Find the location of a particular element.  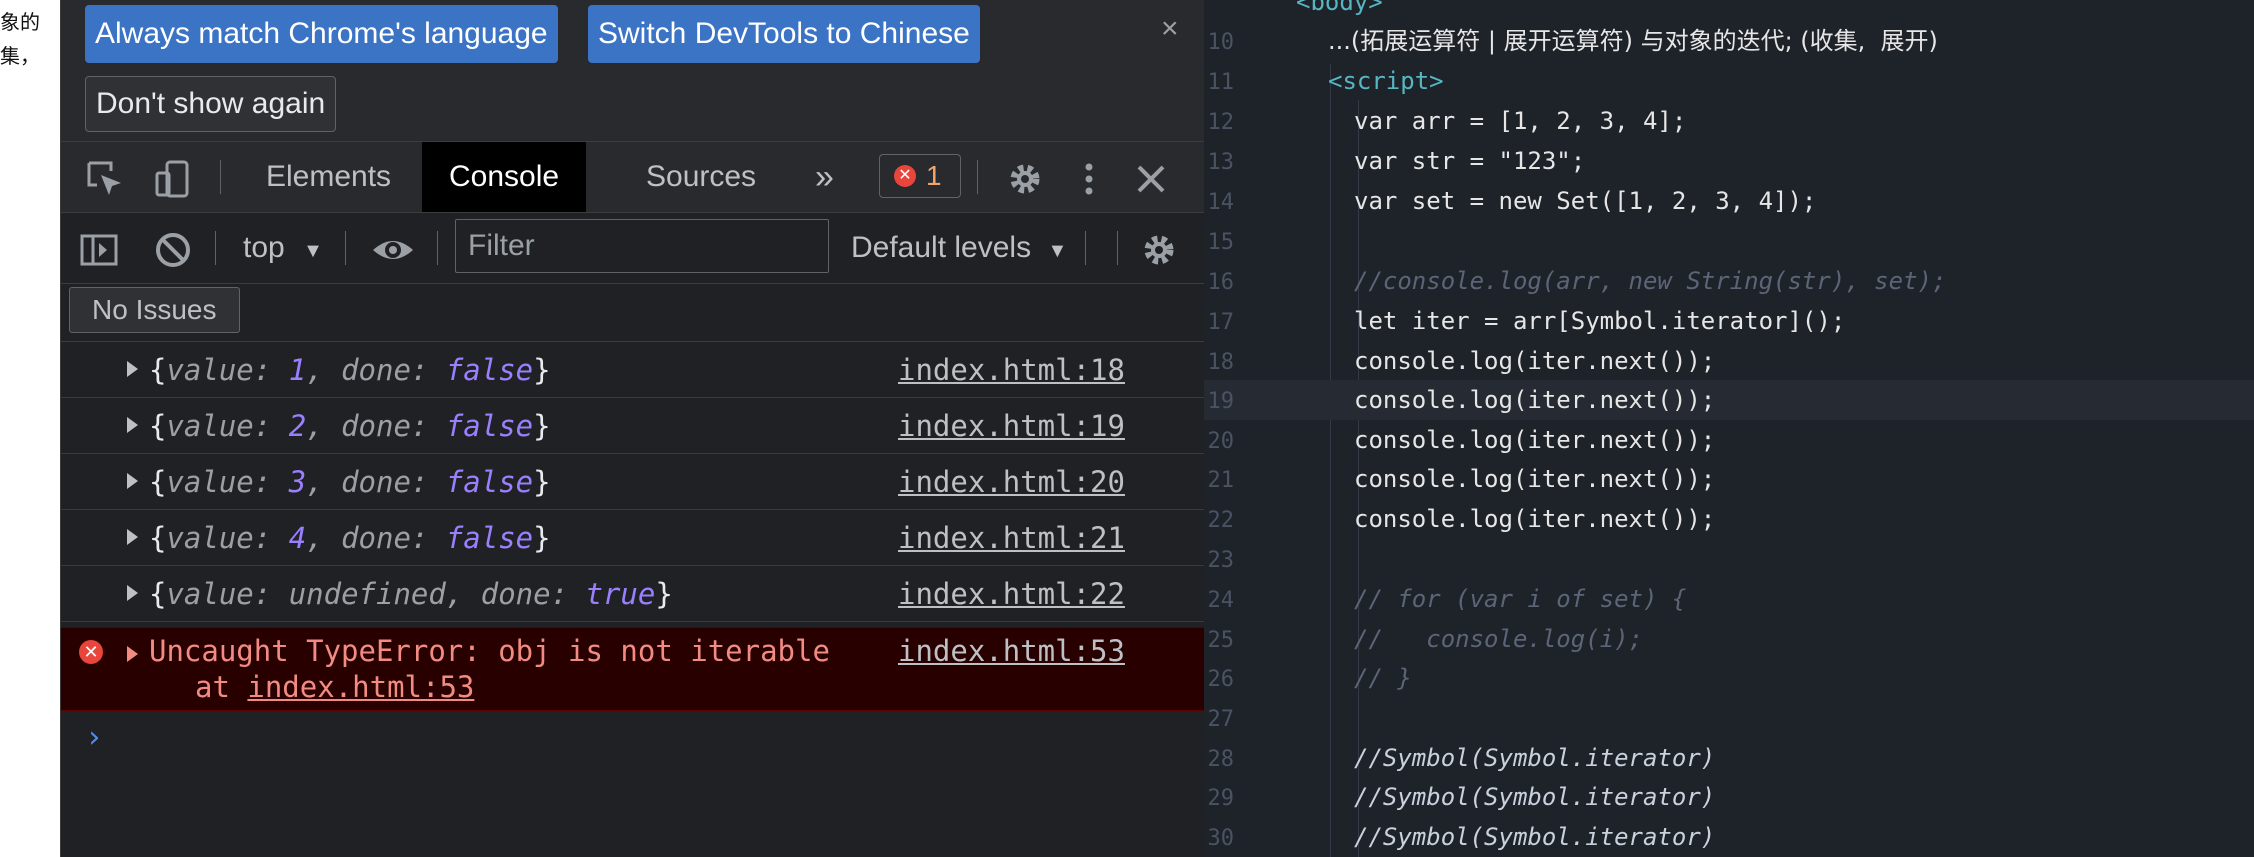

error-at-prefix: at is located at coordinates (221, 687).